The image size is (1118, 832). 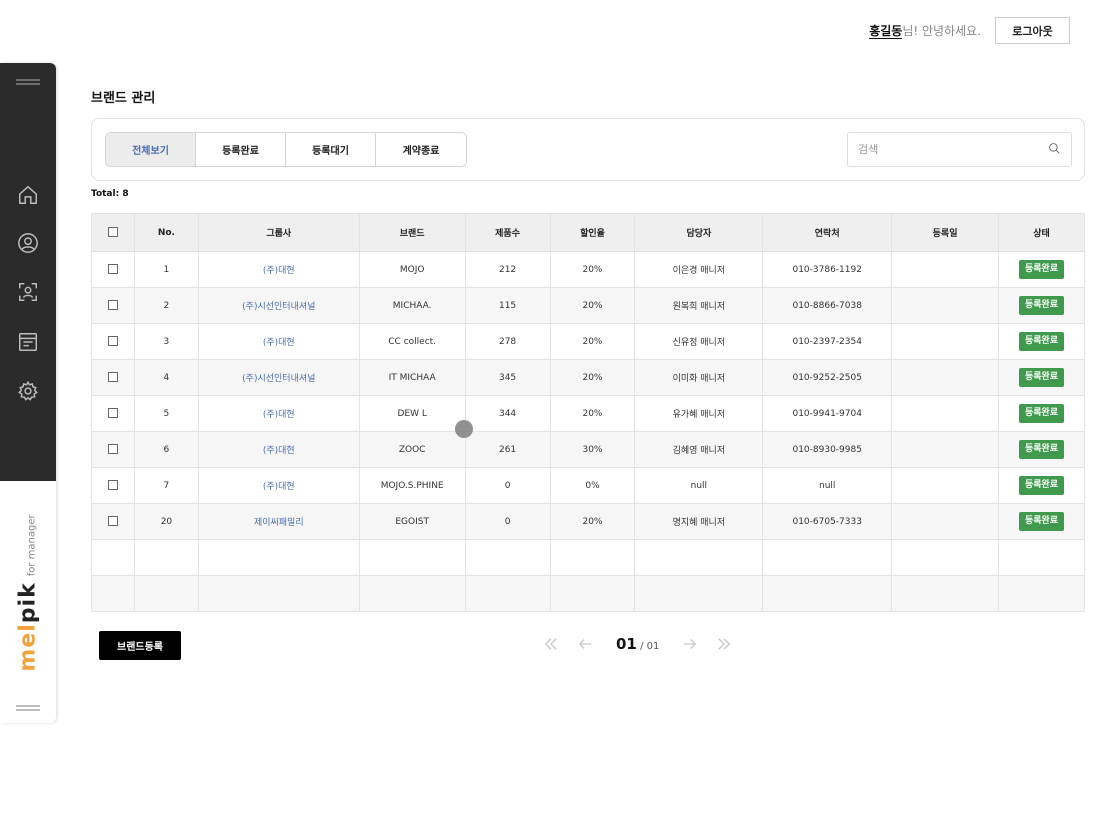 What do you see at coordinates (412, 377) in the screenshot?
I see `cell-brand: IT MICHAA` at bounding box center [412, 377].